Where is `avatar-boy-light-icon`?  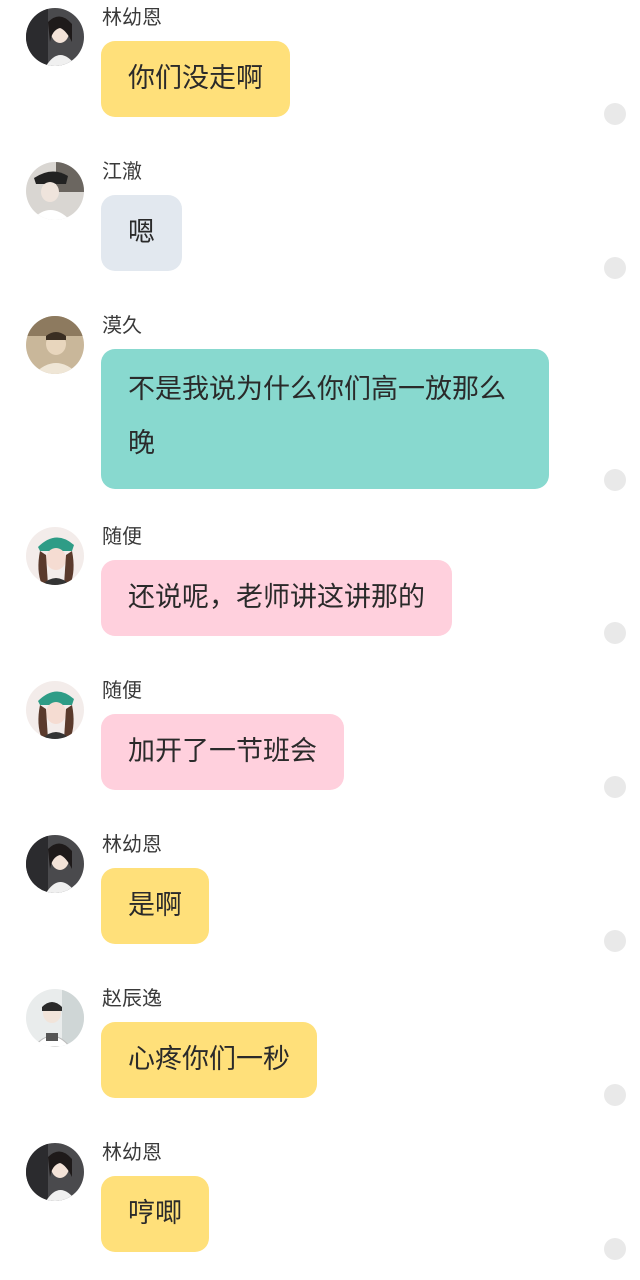 avatar-boy-light-icon is located at coordinates (55, 1018).